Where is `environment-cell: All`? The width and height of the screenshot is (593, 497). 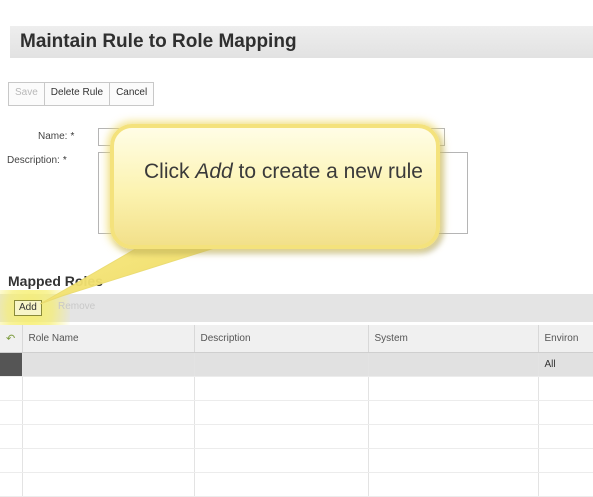
environment-cell: All is located at coordinates (565, 364).